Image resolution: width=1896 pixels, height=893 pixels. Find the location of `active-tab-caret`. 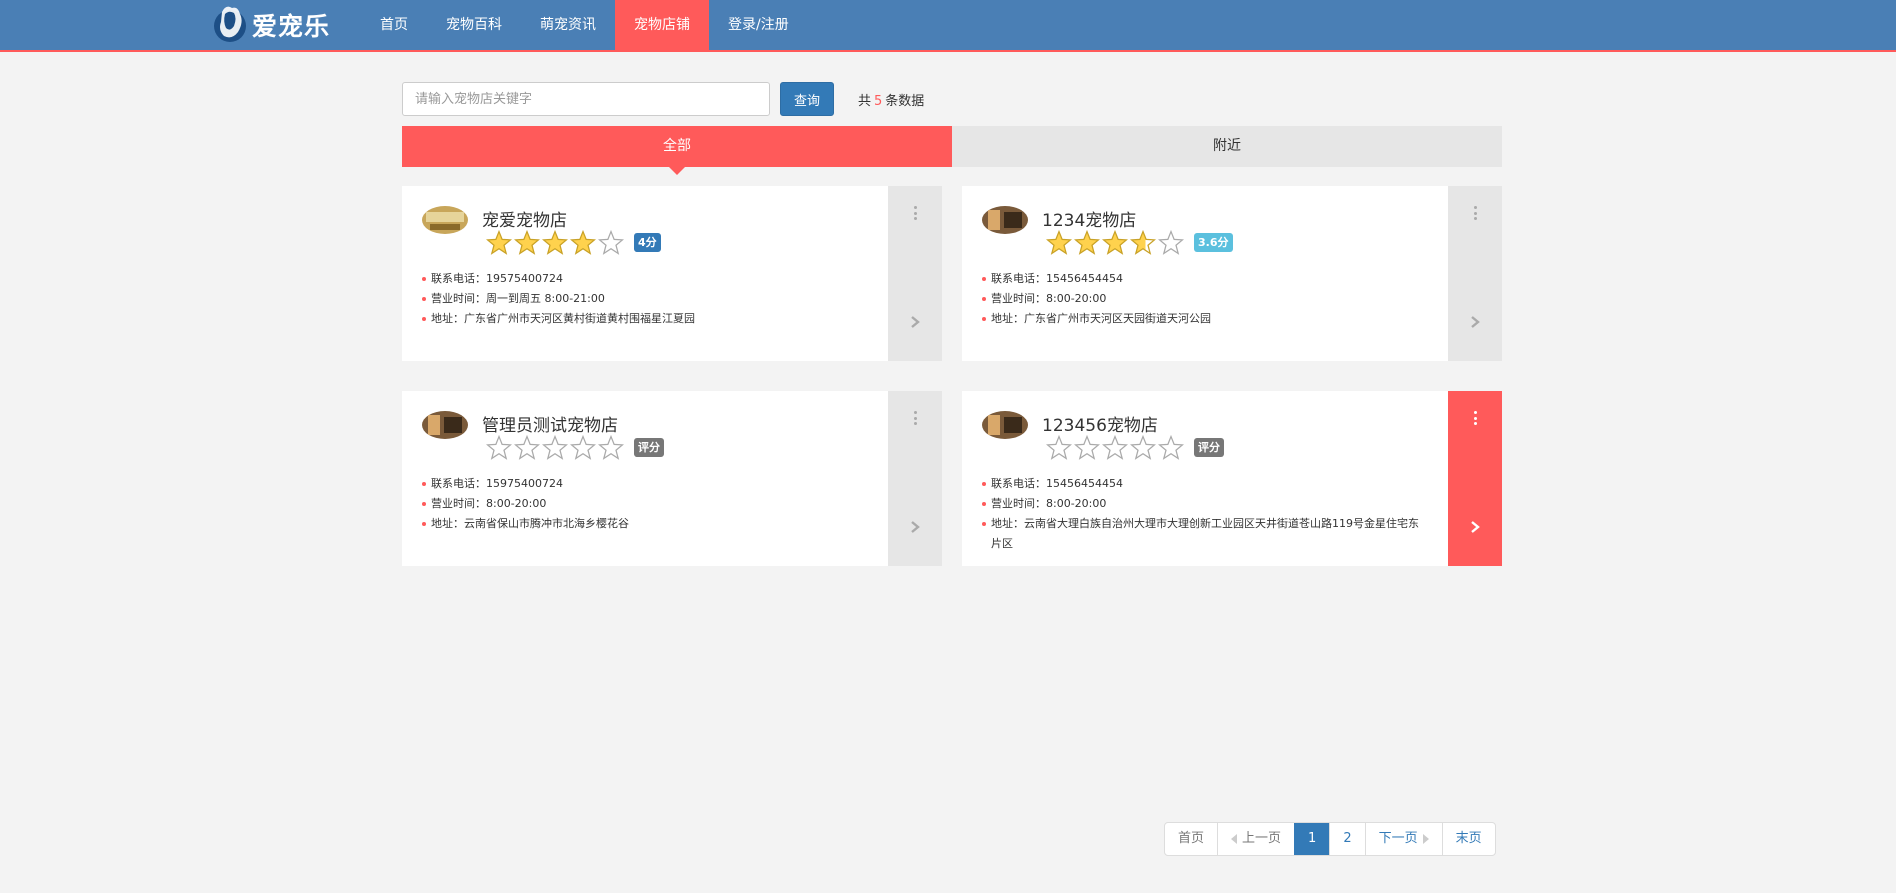

active-tab-caret is located at coordinates (677, 171).